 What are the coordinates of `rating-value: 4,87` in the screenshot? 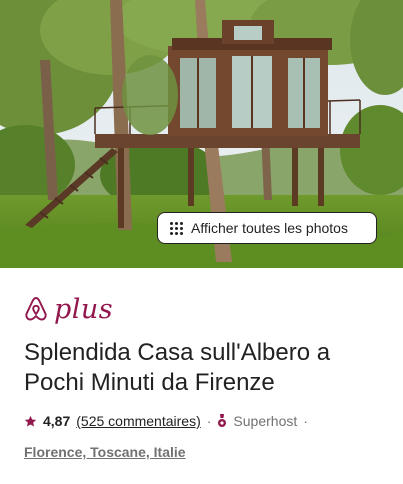 It's located at (57, 421).